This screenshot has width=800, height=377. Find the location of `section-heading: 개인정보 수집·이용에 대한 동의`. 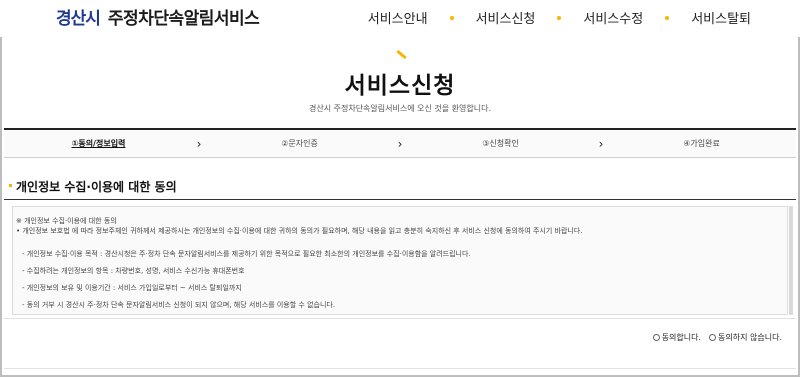

section-heading: 개인정보 수집·이용에 대한 동의 is located at coordinates (96, 187).